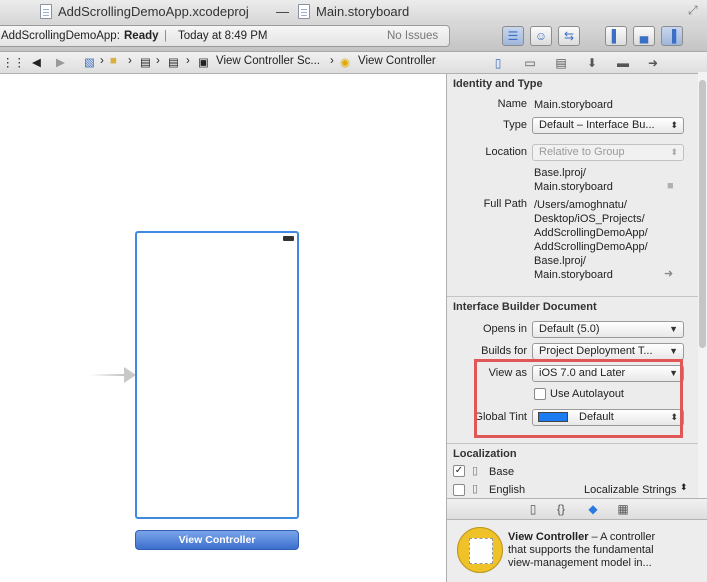 The height and width of the screenshot is (582, 707). Describe the element at coordinates (653, 63) in the screenshot. I see `connections-inspector-icon: ➜` at that location.